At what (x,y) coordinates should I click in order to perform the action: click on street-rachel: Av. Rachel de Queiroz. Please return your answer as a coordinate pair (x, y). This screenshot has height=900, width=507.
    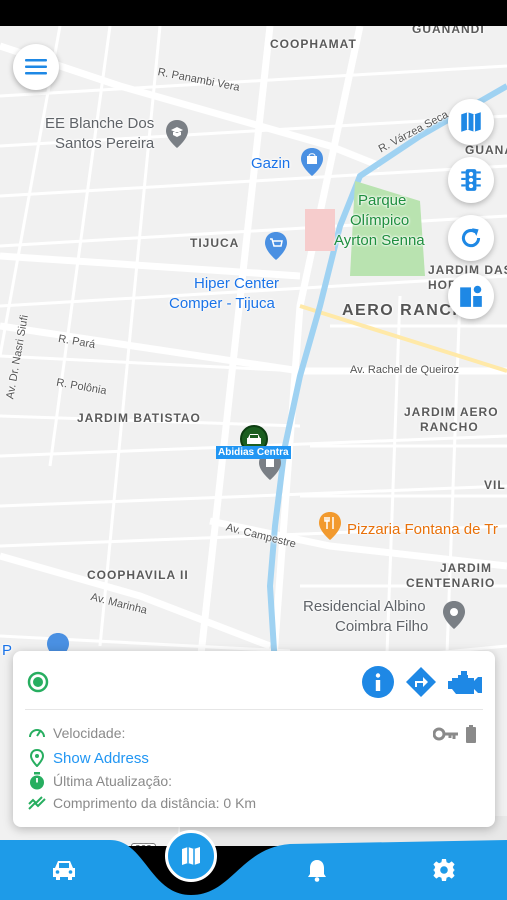
    Looking at the image, I should click on (405, 370).